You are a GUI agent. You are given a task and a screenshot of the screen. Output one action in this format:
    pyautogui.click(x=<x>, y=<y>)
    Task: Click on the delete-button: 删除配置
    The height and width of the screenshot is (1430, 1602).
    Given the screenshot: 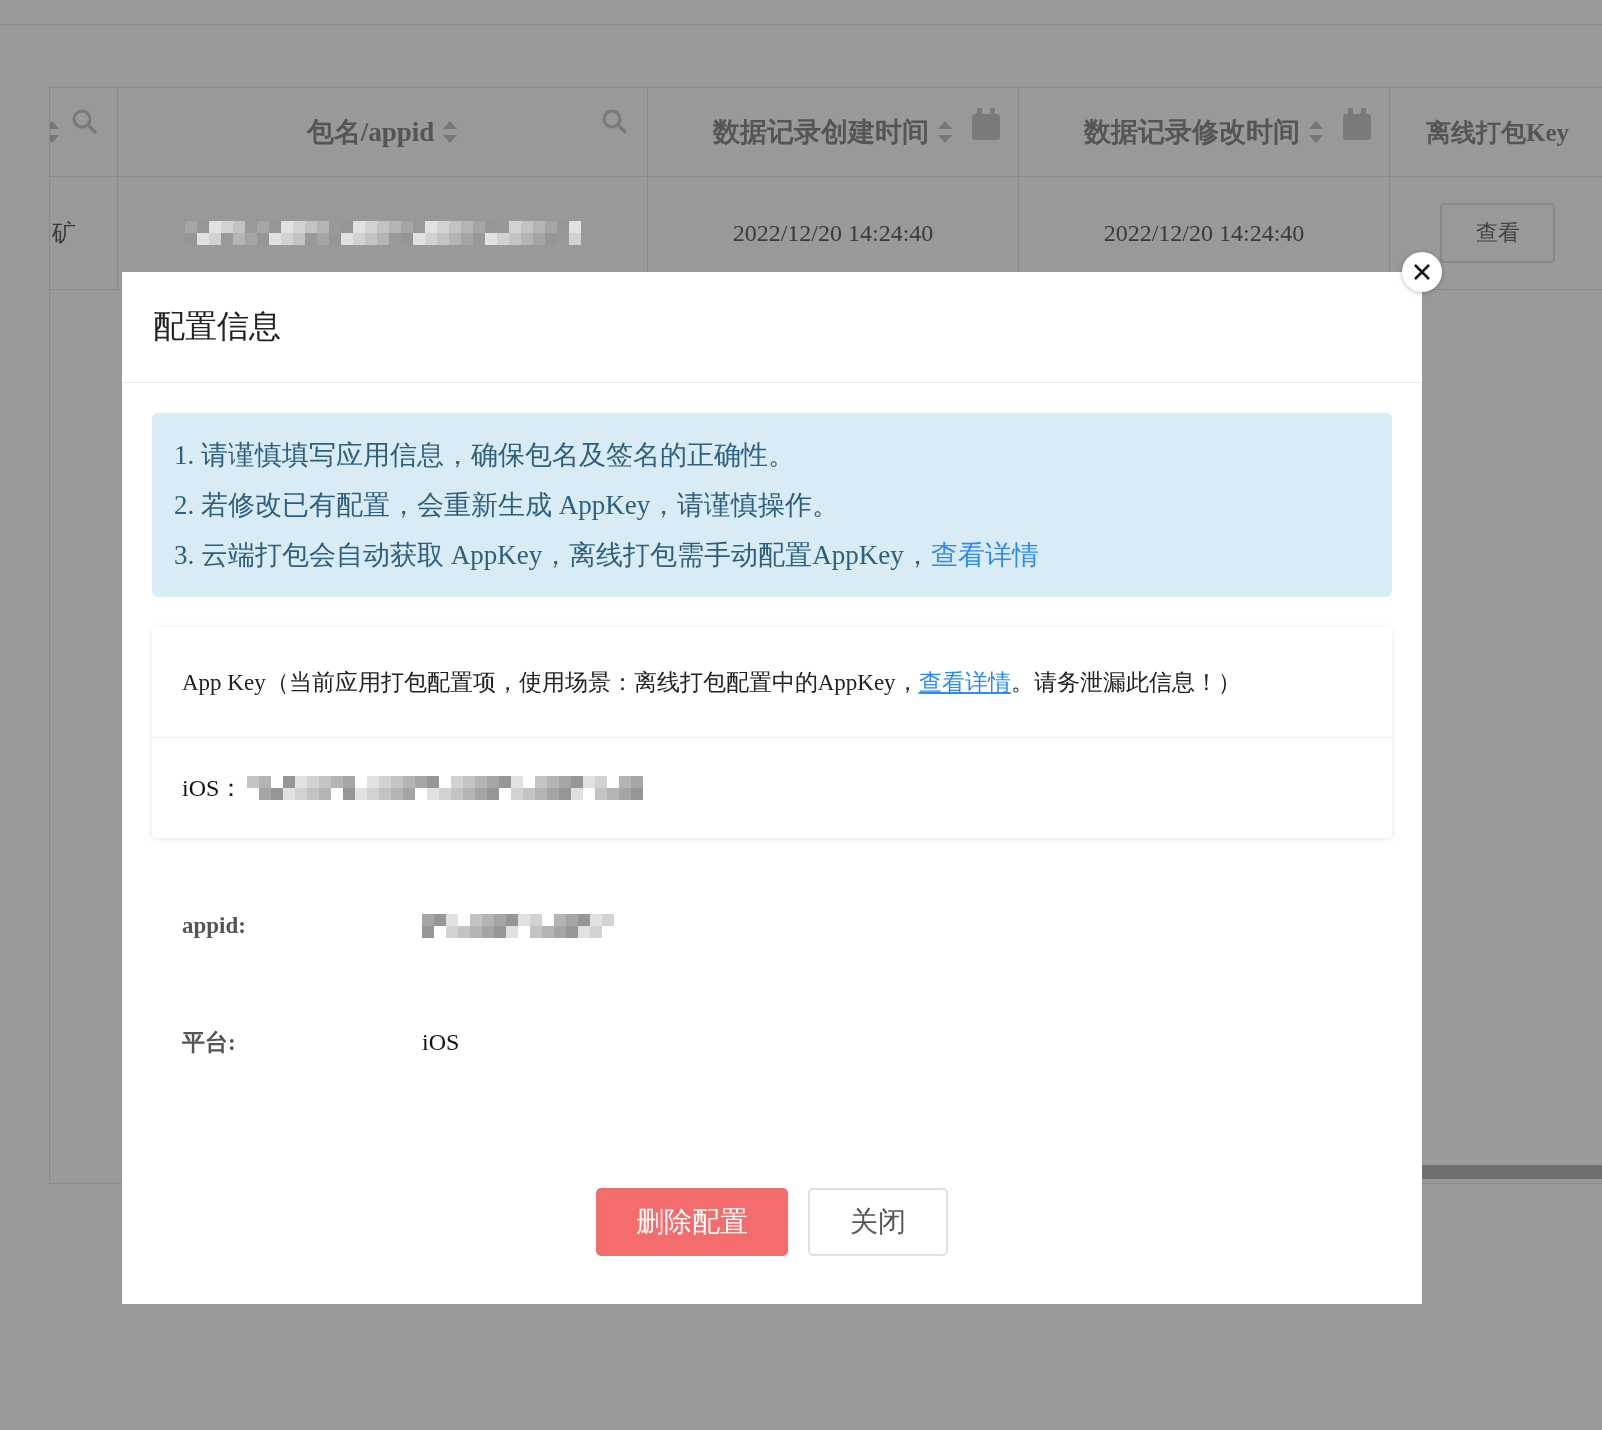 What is the action you would take?
    pyautogui.click(x=692, y=1222)
    